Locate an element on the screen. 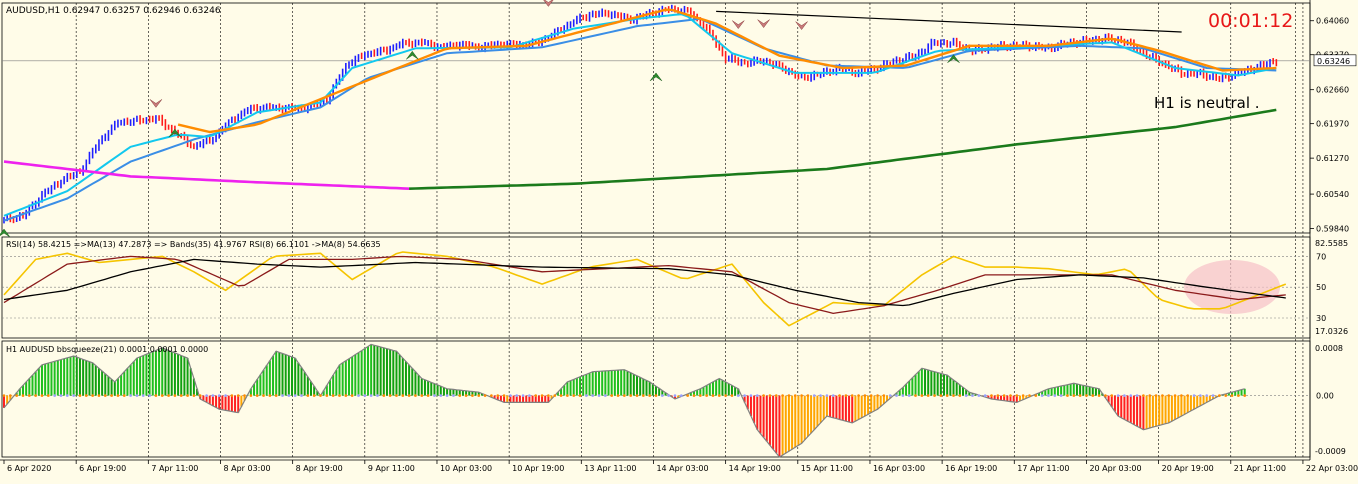 Image resolution: width=1358 pixels, height=484 pixels. rsi-level-label: 50 is located at coordinates (1321, 287).